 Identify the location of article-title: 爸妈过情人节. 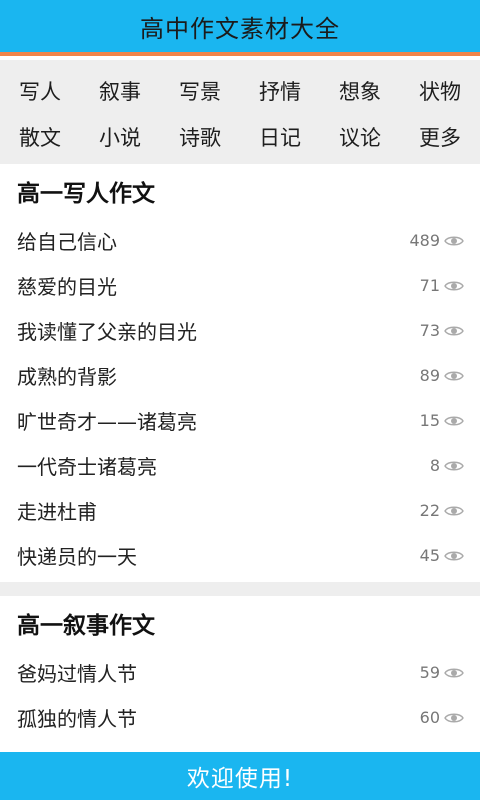
(77, 674).